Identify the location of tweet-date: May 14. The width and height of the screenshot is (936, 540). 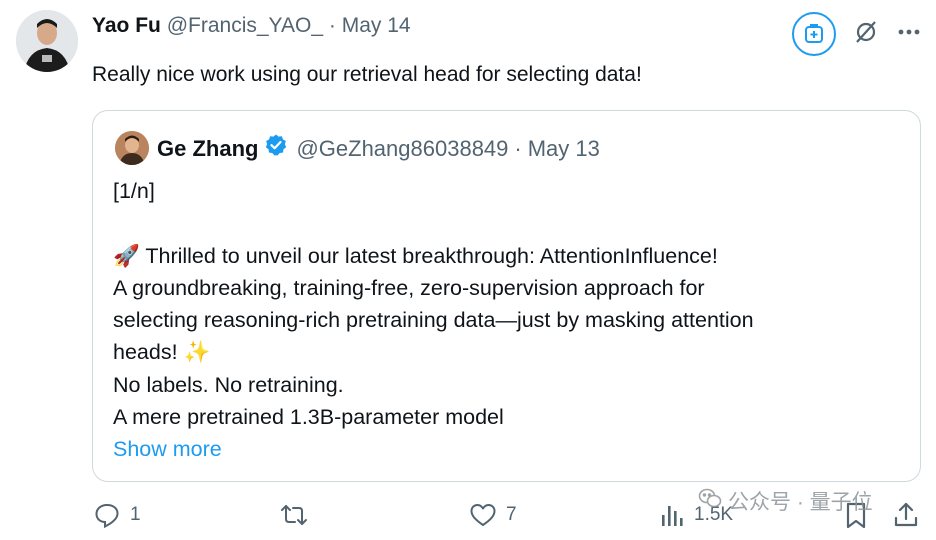
(376, 25).